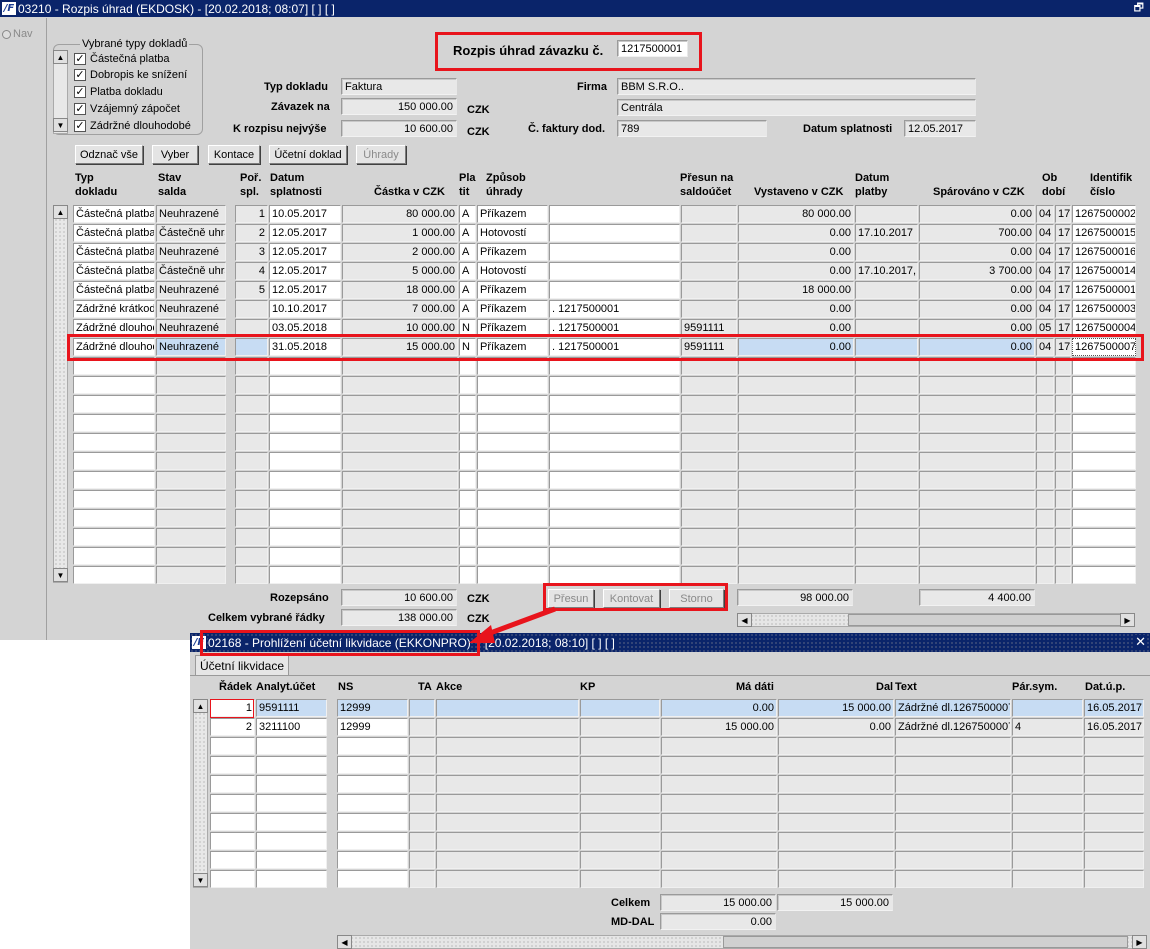  What do you see at coordinates (114, 328) in the screenshot?
I see `row-7-typ: Zádržné dlouhodobé` at bounding box center [114, 328].